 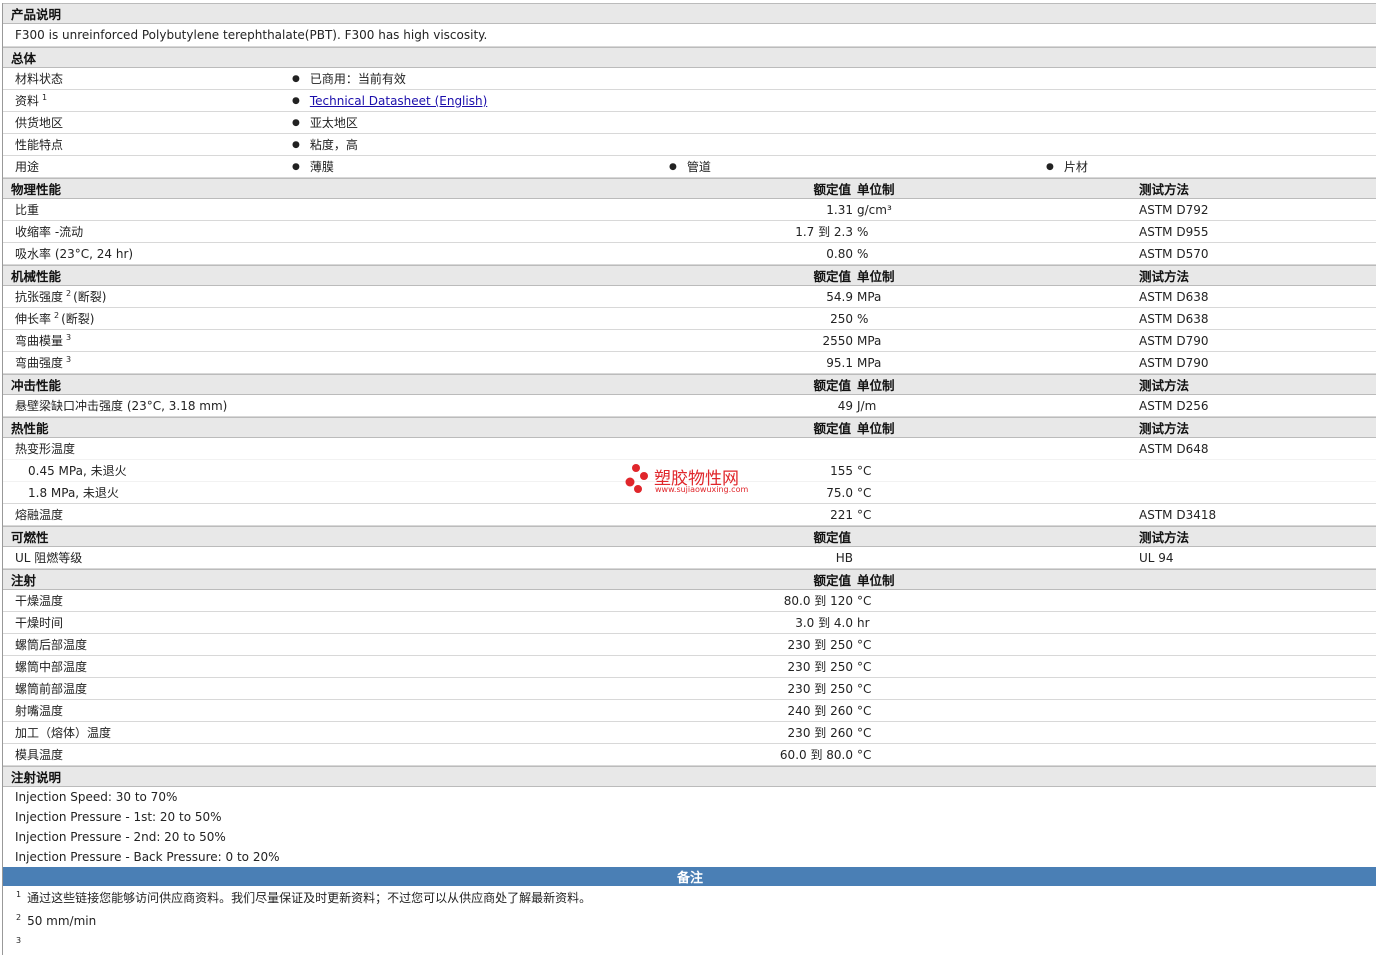 What do you see at coordinates (24, 58) in the screenshot?
I see `section-title: 总体` at bounding box center [24, 58].